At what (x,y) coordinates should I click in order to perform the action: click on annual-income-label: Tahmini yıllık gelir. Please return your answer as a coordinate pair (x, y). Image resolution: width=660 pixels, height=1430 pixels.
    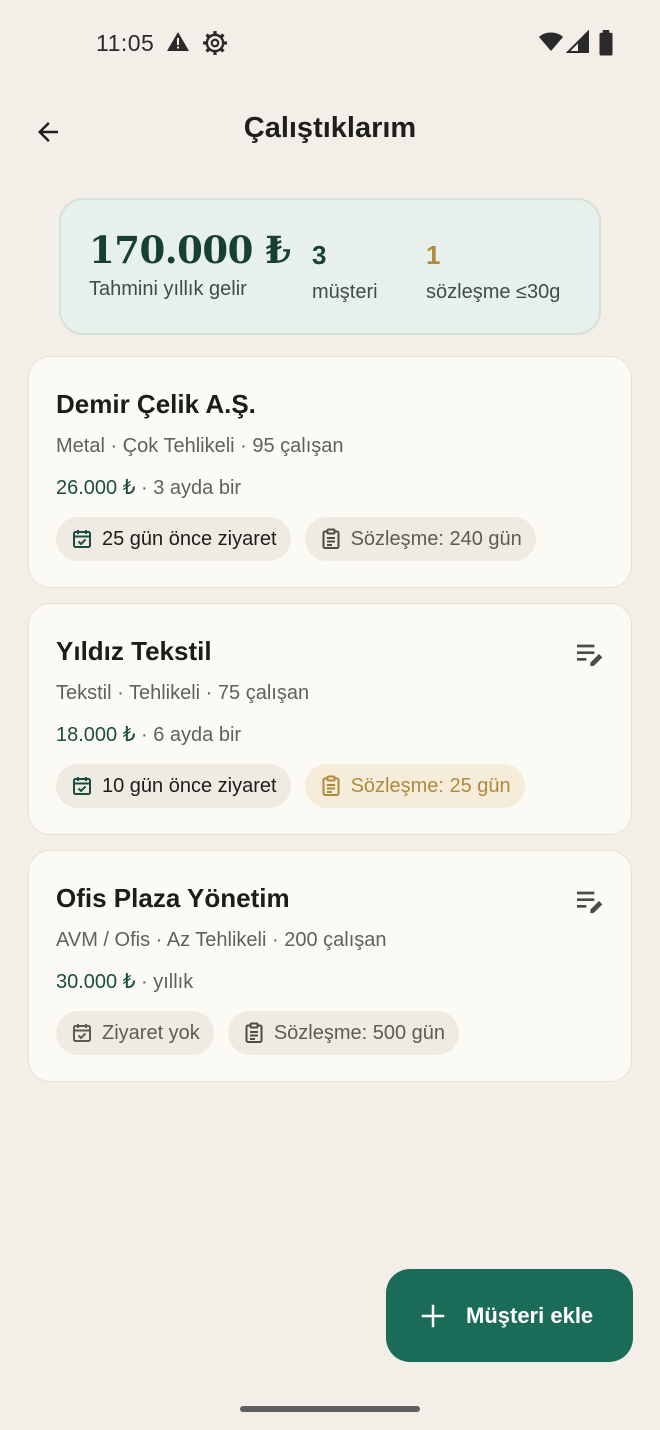
    Looking at the image, I should click on (168, 289).